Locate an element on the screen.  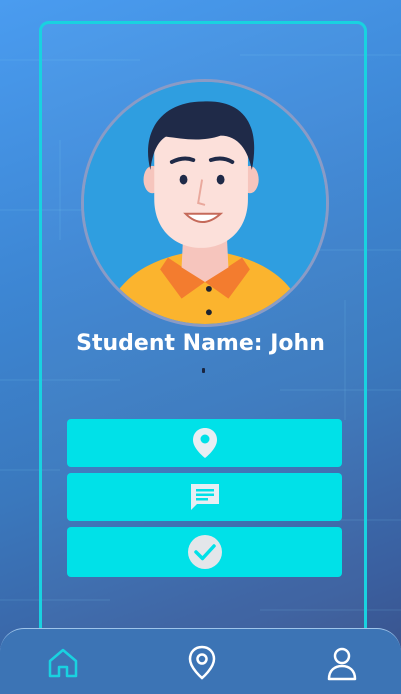
profile-icon is located at coordinates (342, 664).